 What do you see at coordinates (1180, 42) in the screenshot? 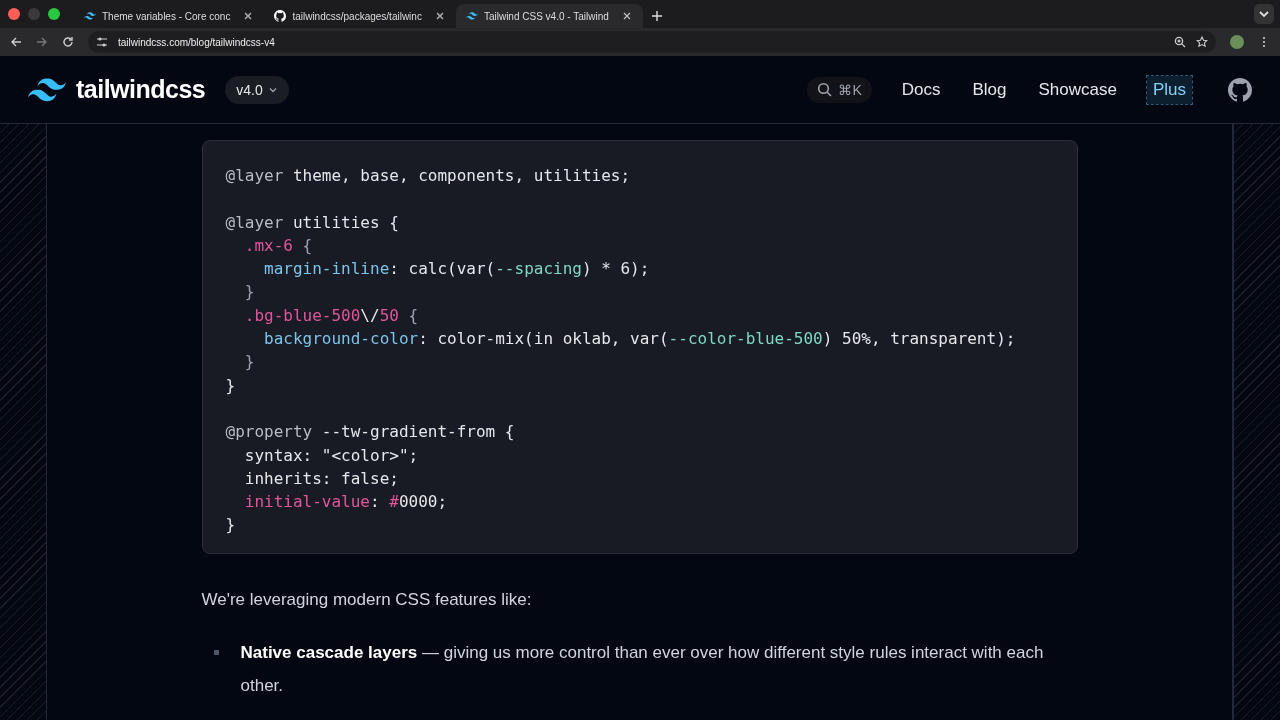
I see `zoom-icon` at bounding box center [1180, 42].